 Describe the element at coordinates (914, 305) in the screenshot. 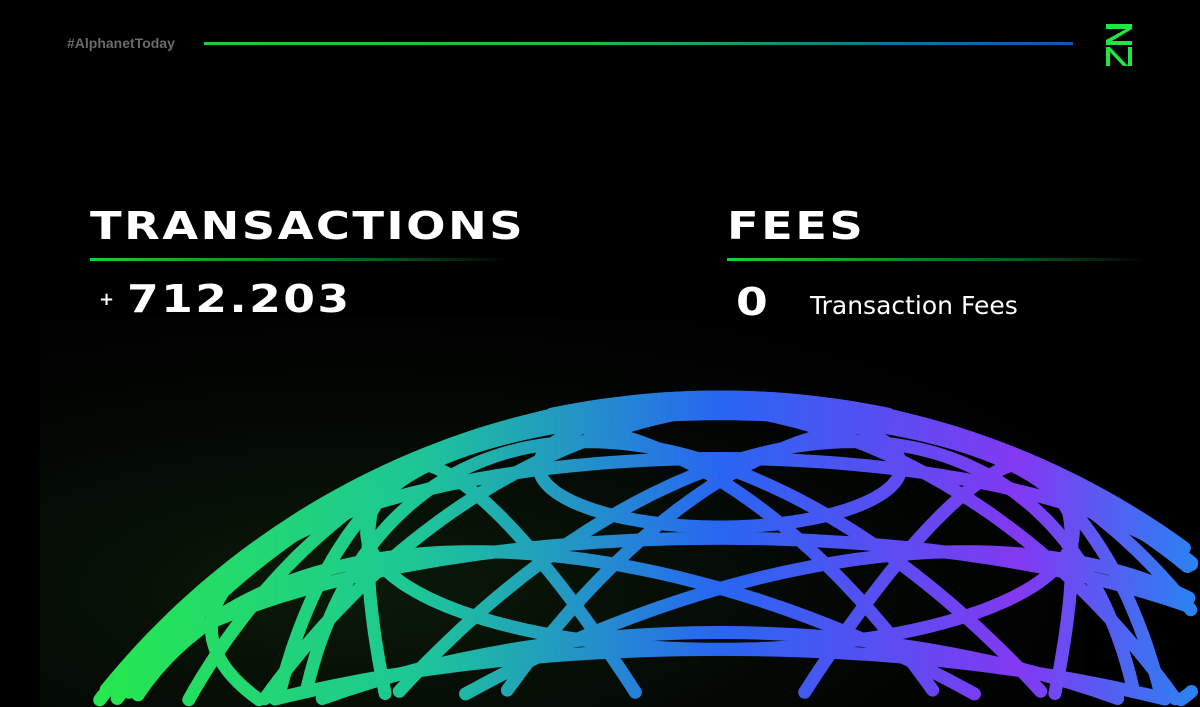

I see `fees-label: Transaction Fees` at that location.